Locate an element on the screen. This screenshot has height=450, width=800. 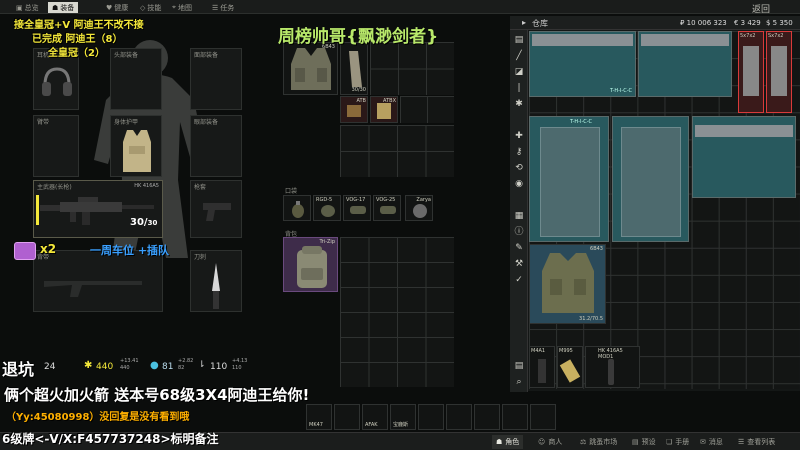
armor-vest-icon is located at coordinates (137, 151).